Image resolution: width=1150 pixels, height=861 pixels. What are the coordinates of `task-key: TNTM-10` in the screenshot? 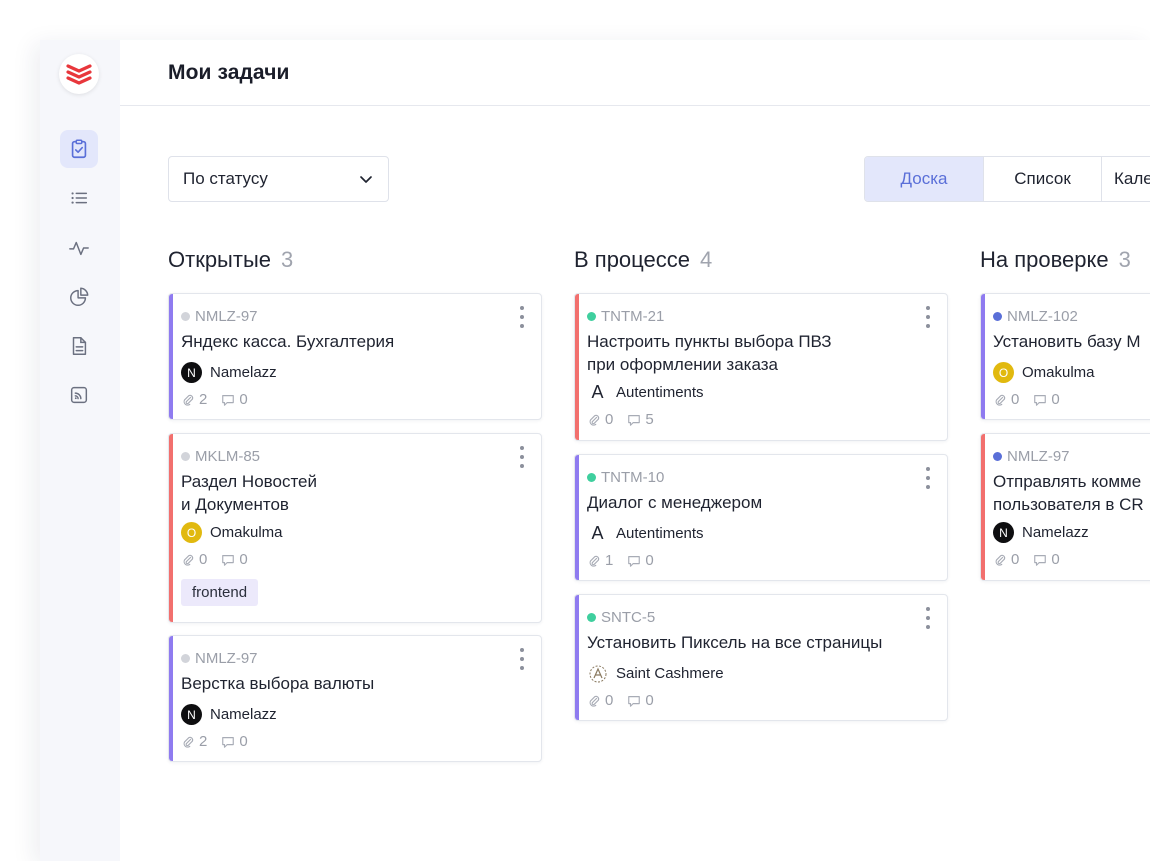 It's located at (625, 477).